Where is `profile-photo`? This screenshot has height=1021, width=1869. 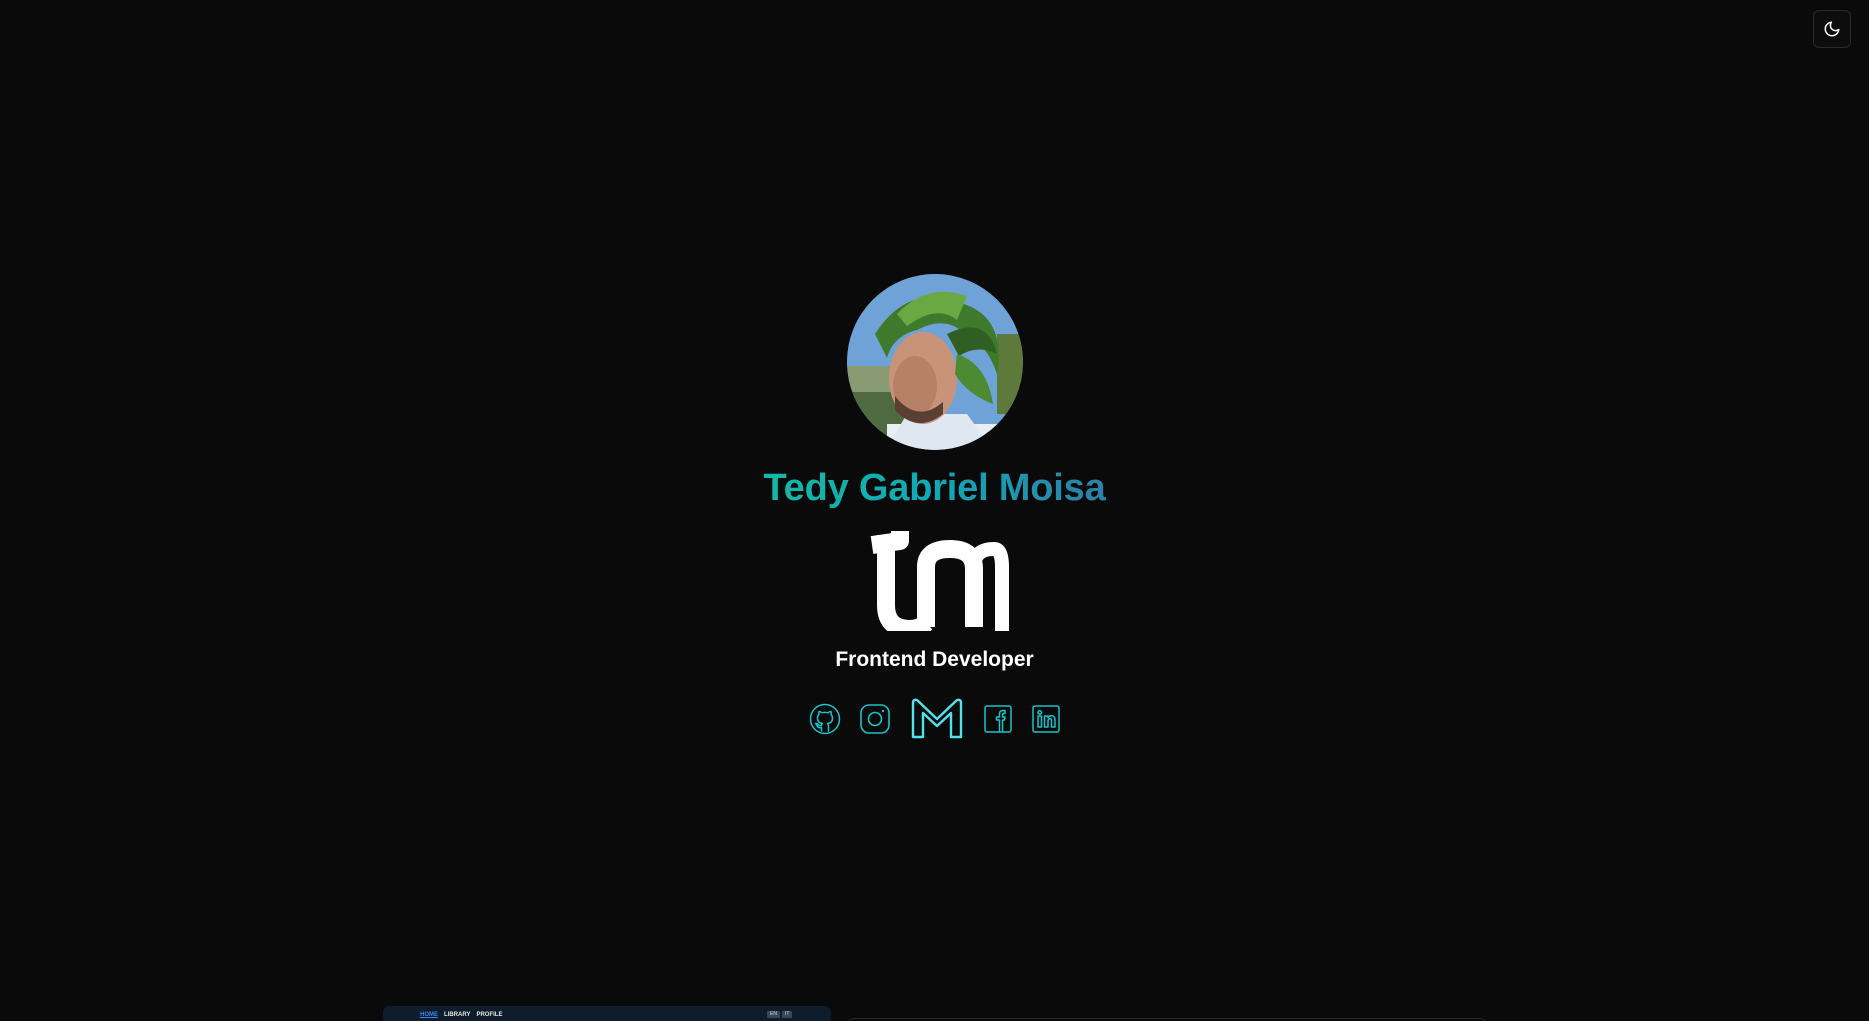
profile-photo is located at coordinates (934, 362).